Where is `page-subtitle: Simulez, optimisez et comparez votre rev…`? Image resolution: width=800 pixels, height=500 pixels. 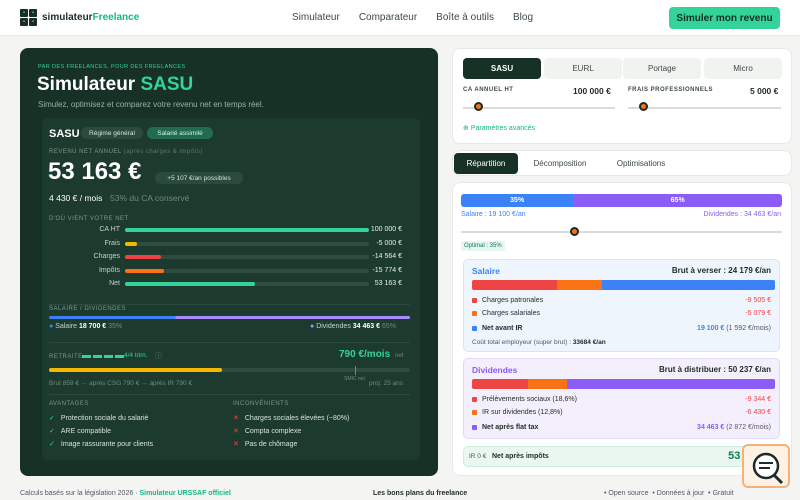
page-subtitle: Simulez, optimisez et comparez votre rev… is located at coordinates (151, 104).